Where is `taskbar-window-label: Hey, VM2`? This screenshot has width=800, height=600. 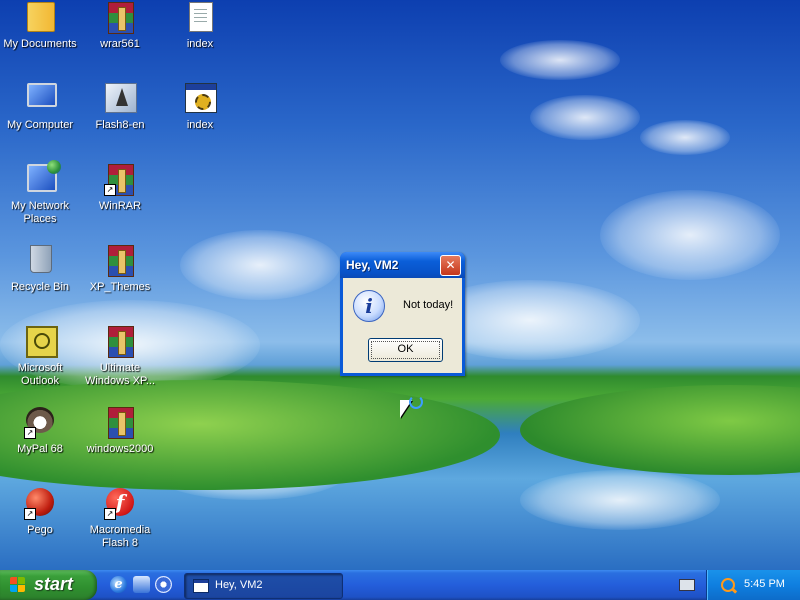 taskbar-window-label: Hey, VM2 is located at coordinates (239, 585).